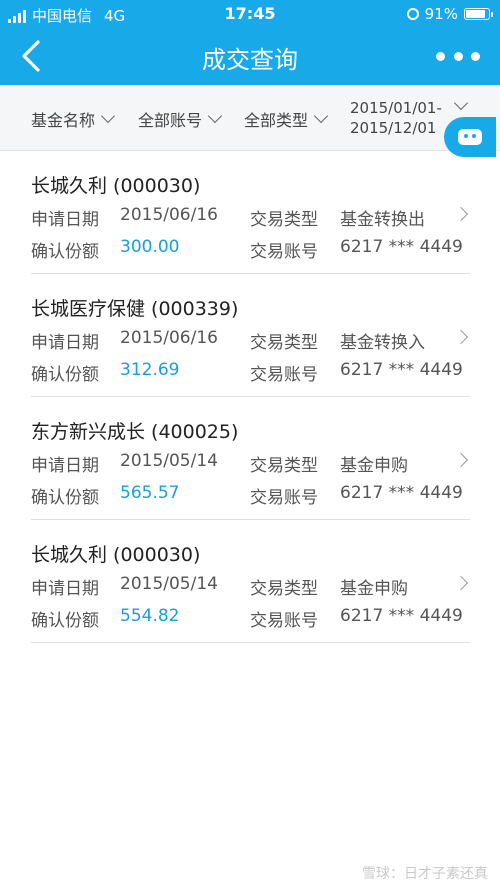 The width and height of the screenshot is (500, 889). Describe the element at coordinates (150, 247) in the screenshot. I see `confirm-shares-value: 300.00` at that location.